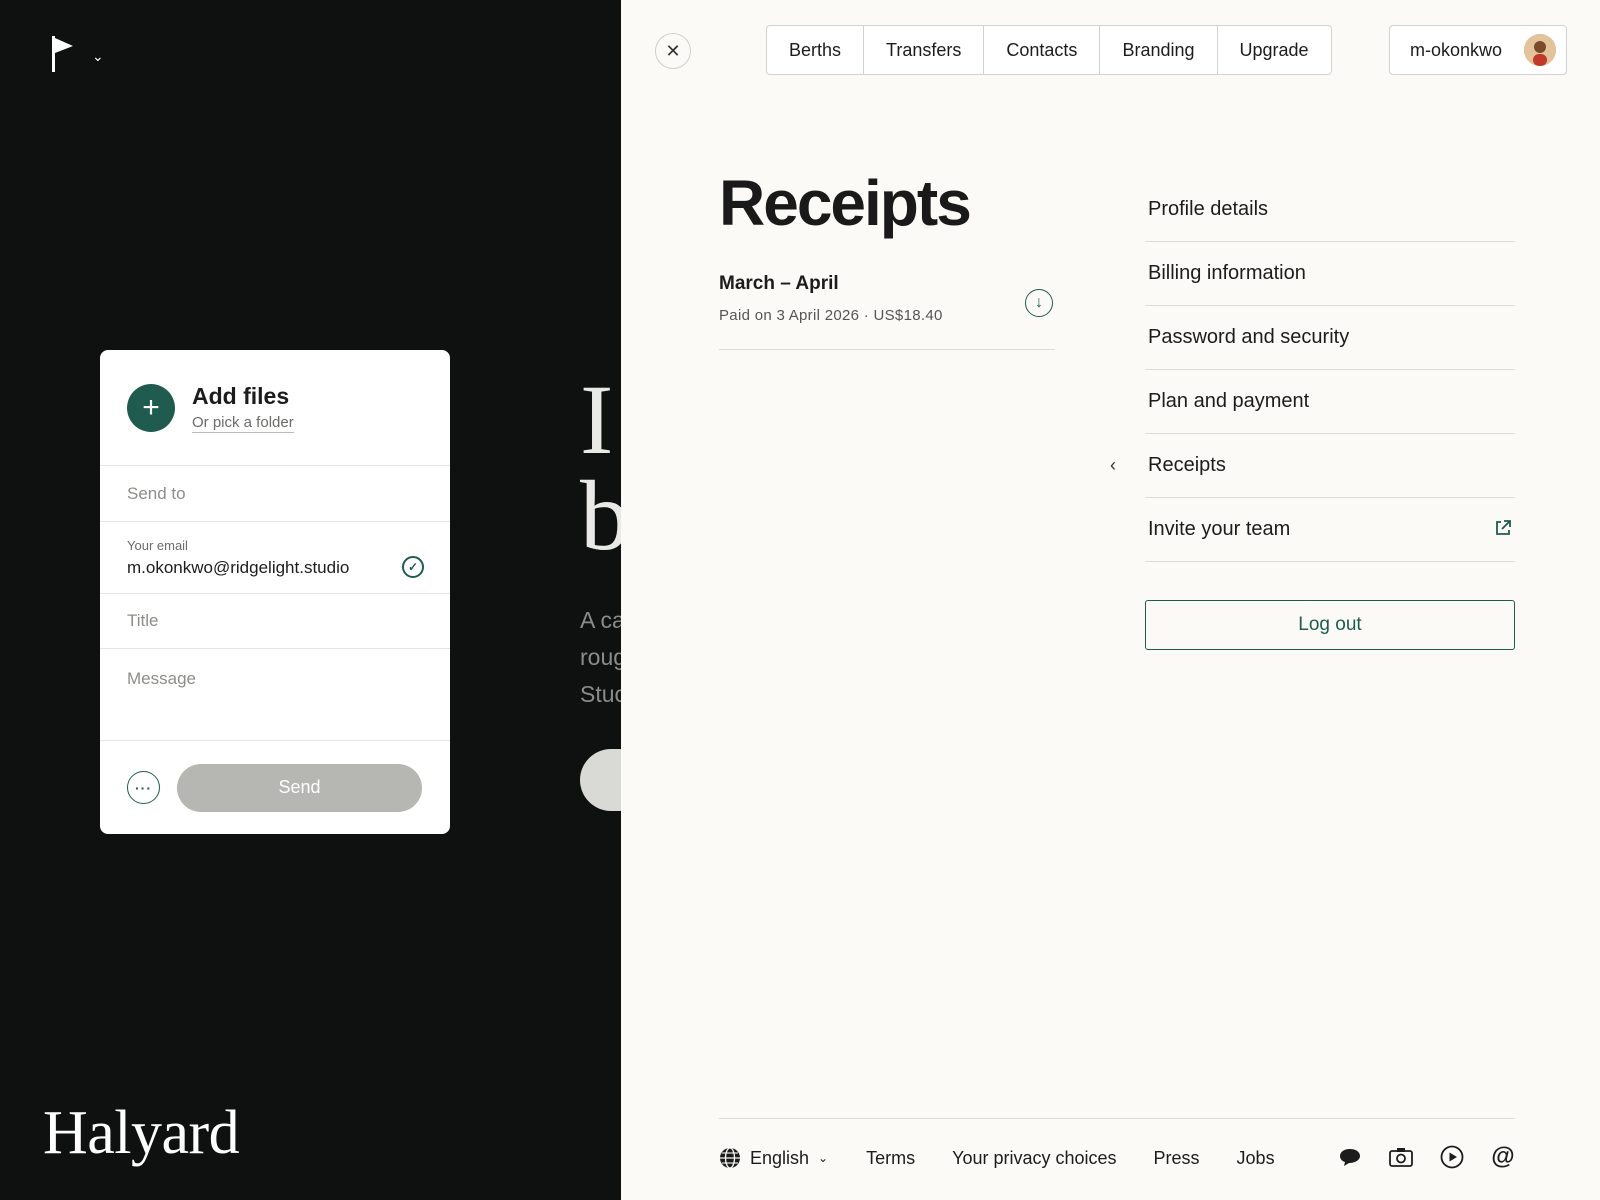 The width and height of the screenshot is (1600, 1200). Describe the element at coordinates (1330, 210) in the screenshot. I see `menu-item-profile-details: Profile details` at that location.